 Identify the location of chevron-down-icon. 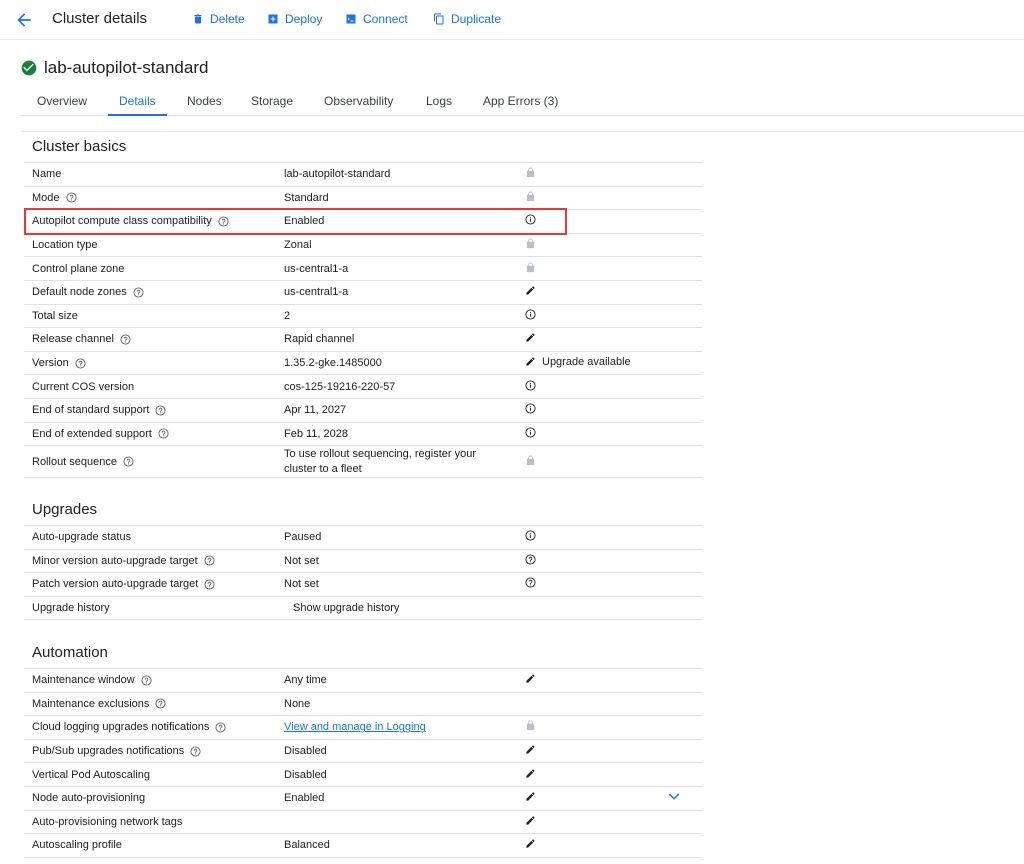
(674, 797).